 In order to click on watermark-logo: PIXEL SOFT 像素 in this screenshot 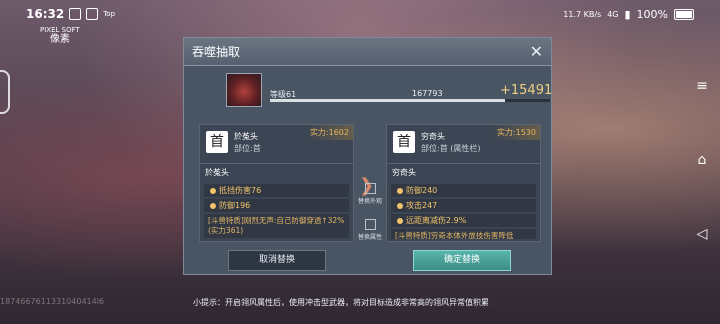, I will do `click(60, 35)`.